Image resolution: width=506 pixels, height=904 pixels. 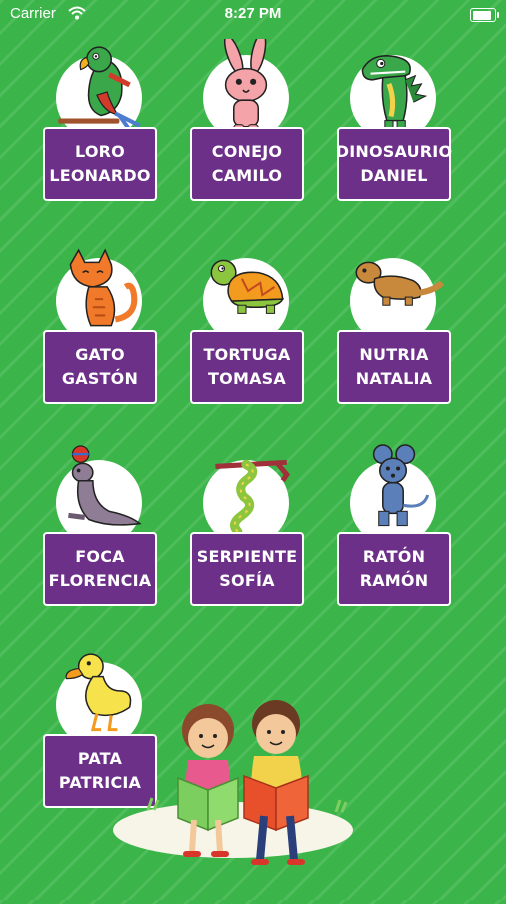 I want to click on animal-card-tortuga-tomasa: TORTUGA TOMASA, so click(x=247, y=333).